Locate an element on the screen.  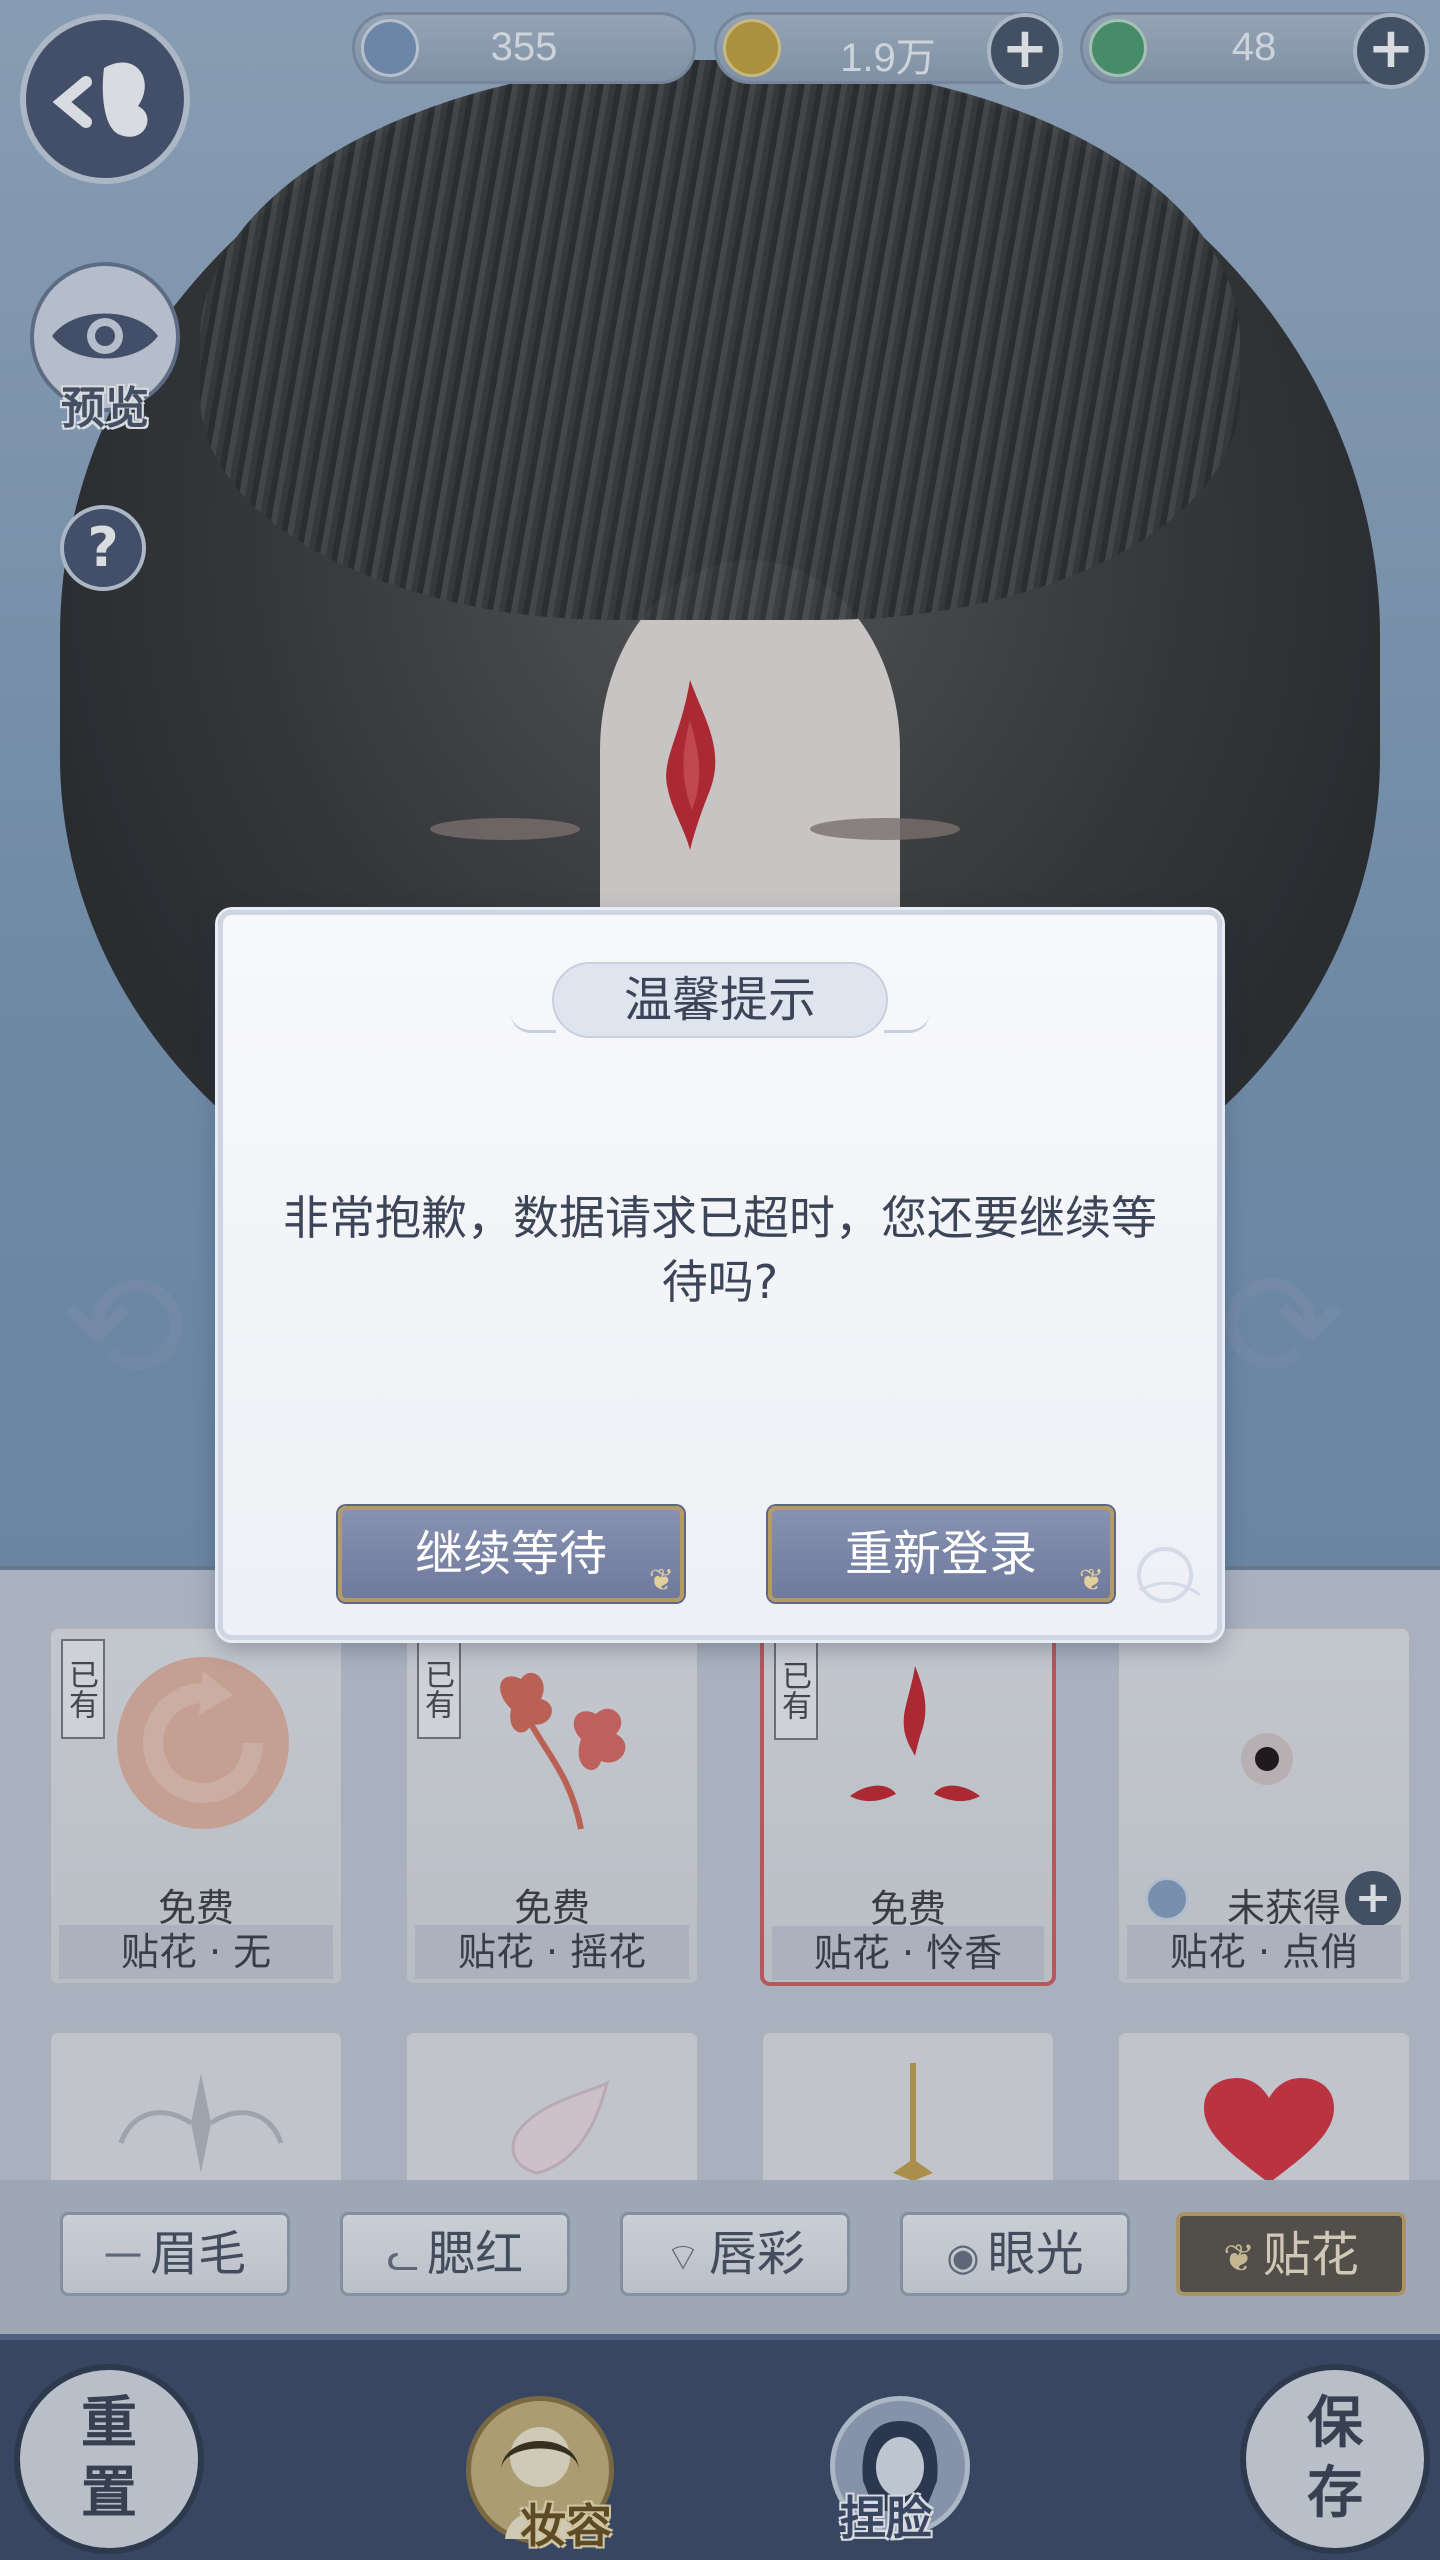
continue-waiting-button: 继续等待 ❦ is located at coordinates (511, 1554).